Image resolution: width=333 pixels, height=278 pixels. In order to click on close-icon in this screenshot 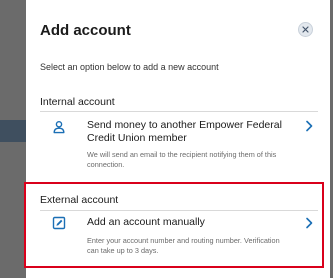, I will do `click(305, 29)`.